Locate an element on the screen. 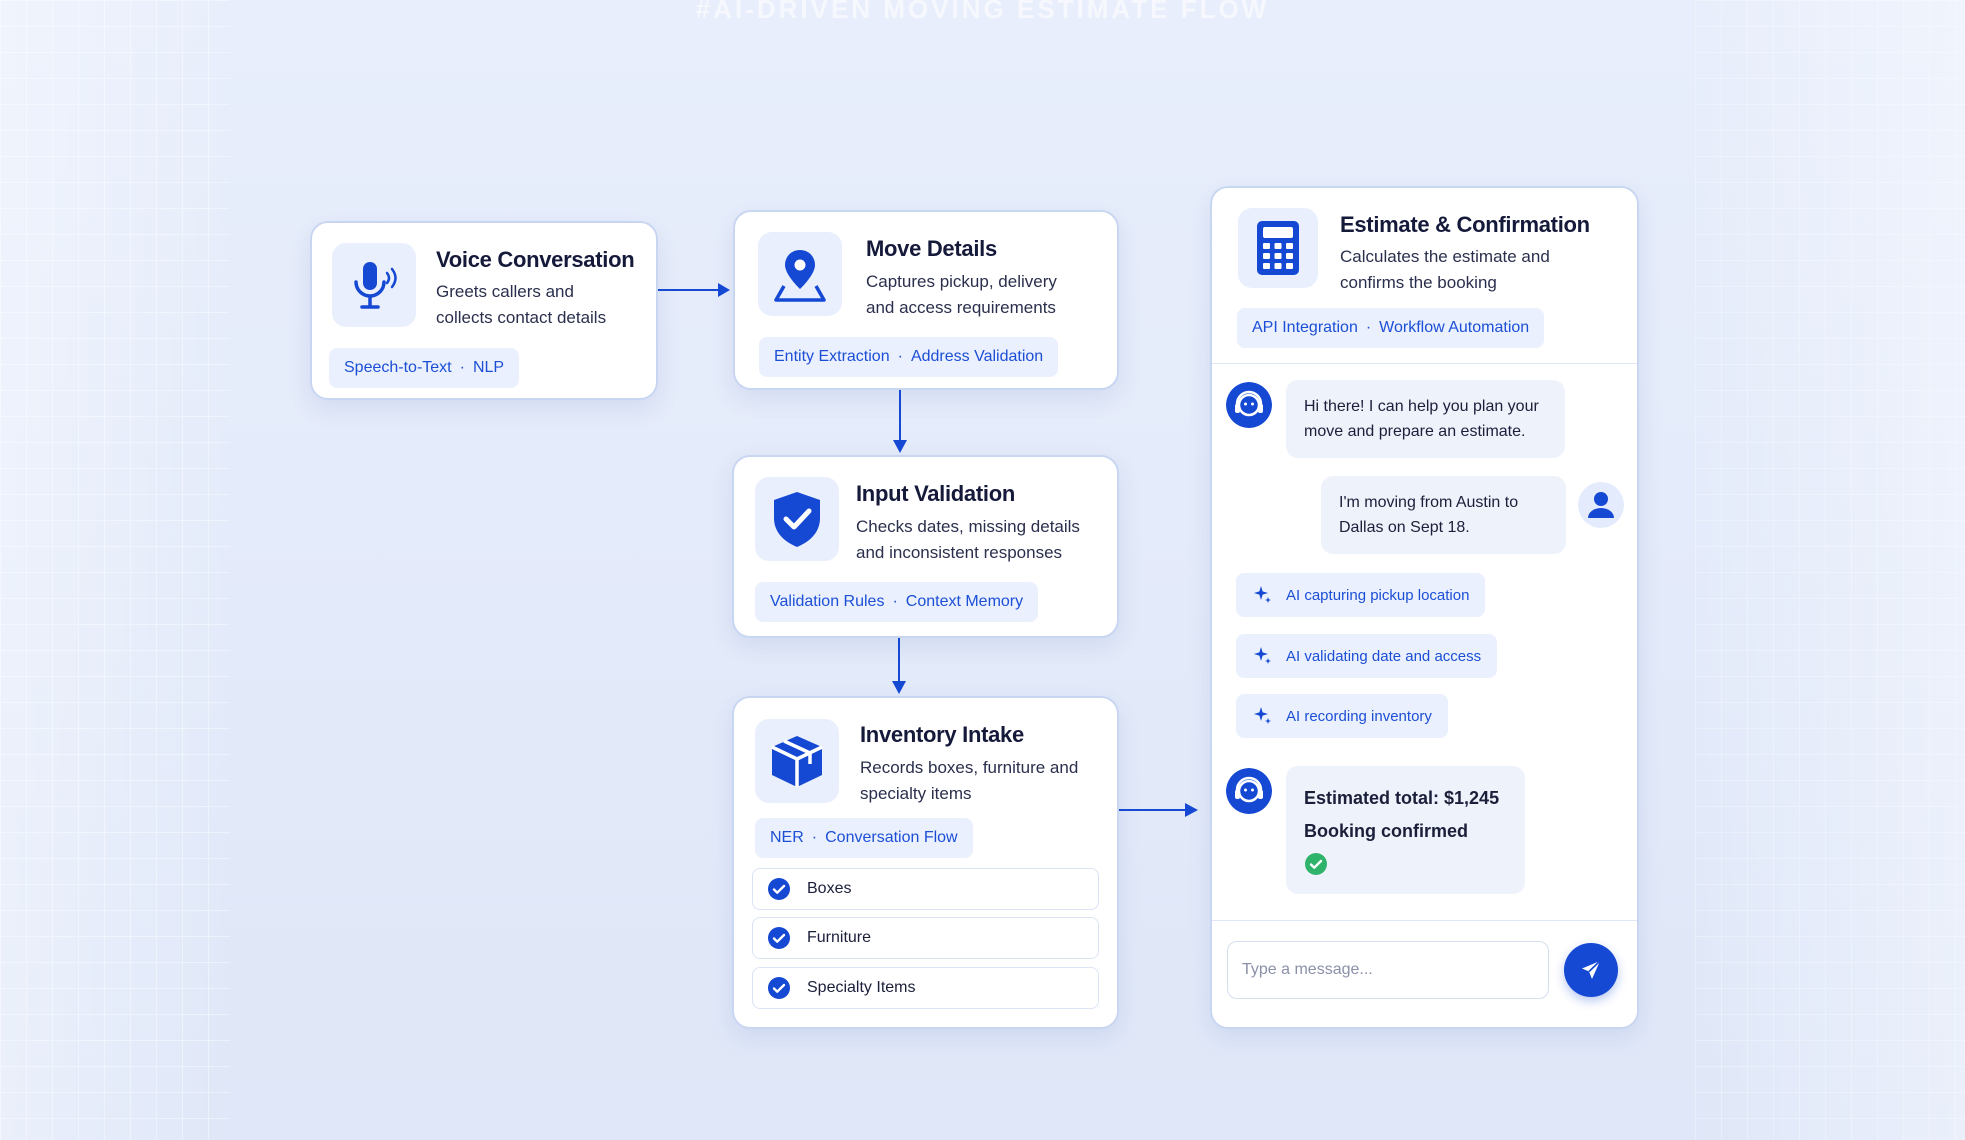  tag: API Integration is located at coordinates (1305, 327).